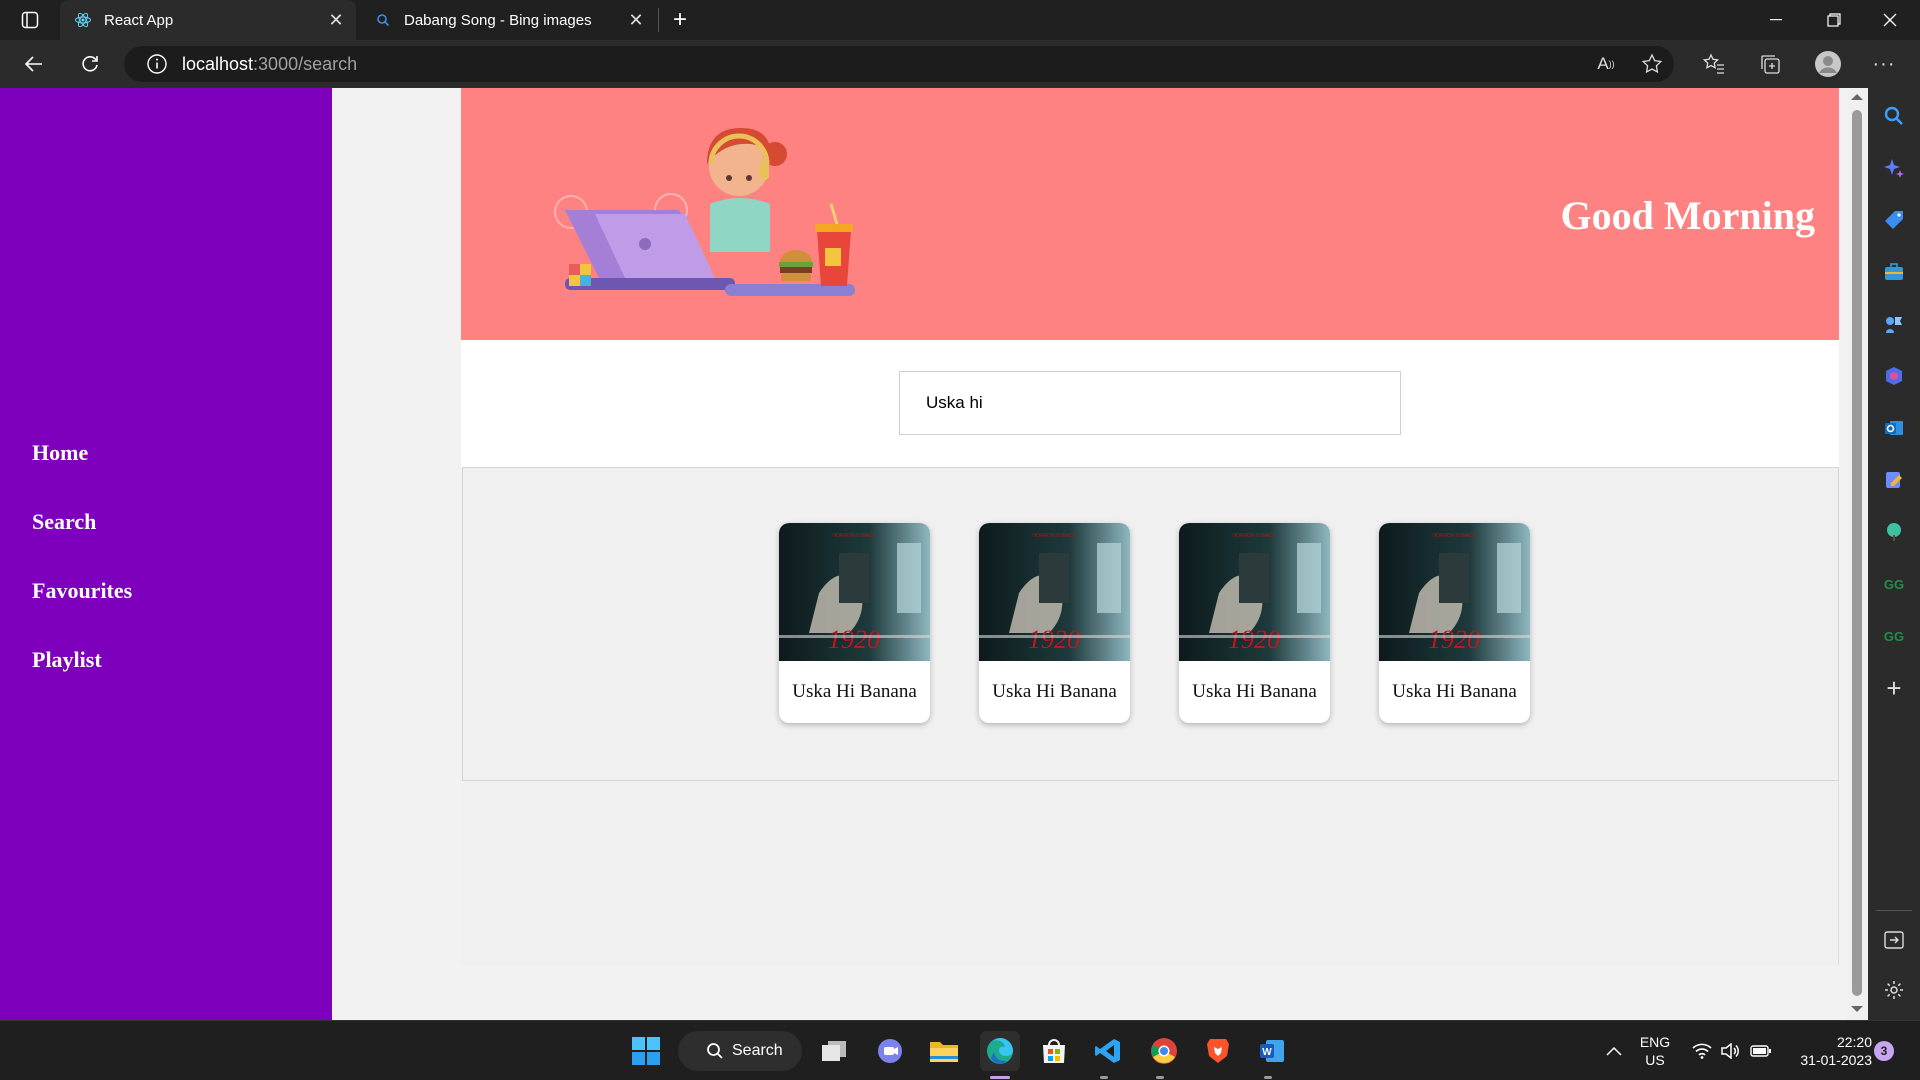 The height and width of the screenshot is (1080, 1920). Describe the element at coordinates (30, 20) in the screenshot. I see `tab-actions-icon` at that location.